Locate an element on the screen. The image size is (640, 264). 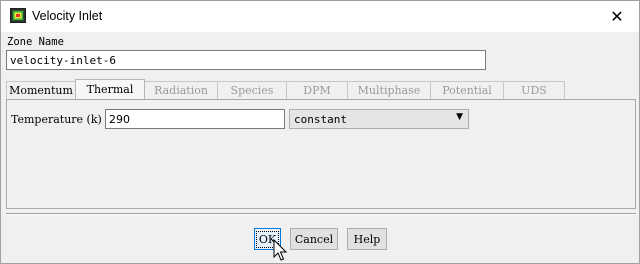
mouse-pointer-icon is located at coordinates (280, 250).